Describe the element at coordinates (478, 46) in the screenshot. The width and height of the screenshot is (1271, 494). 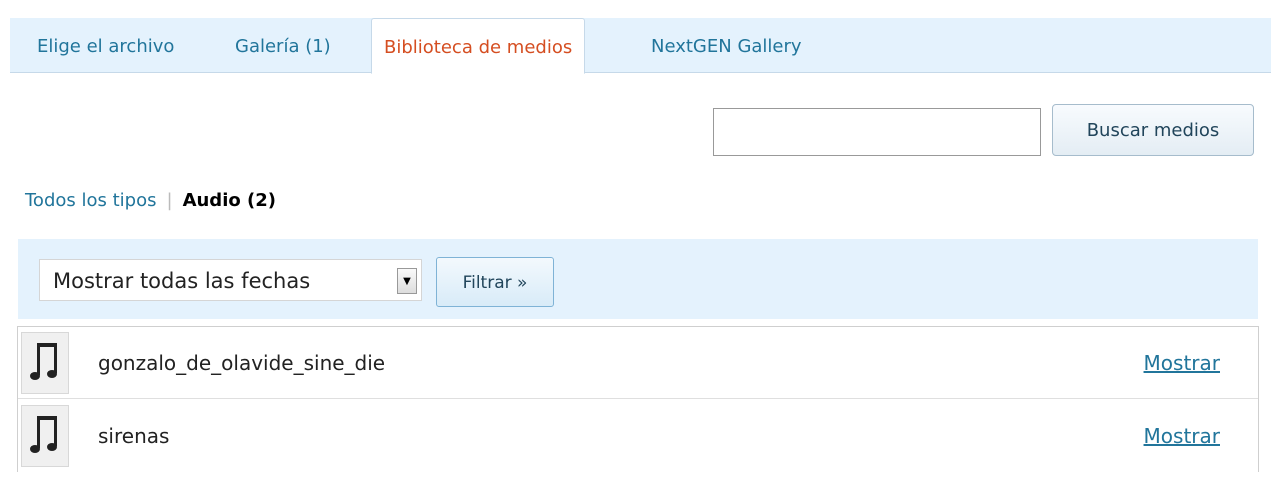
I see `tab-media-library: Biblioteca de medios` at that location.